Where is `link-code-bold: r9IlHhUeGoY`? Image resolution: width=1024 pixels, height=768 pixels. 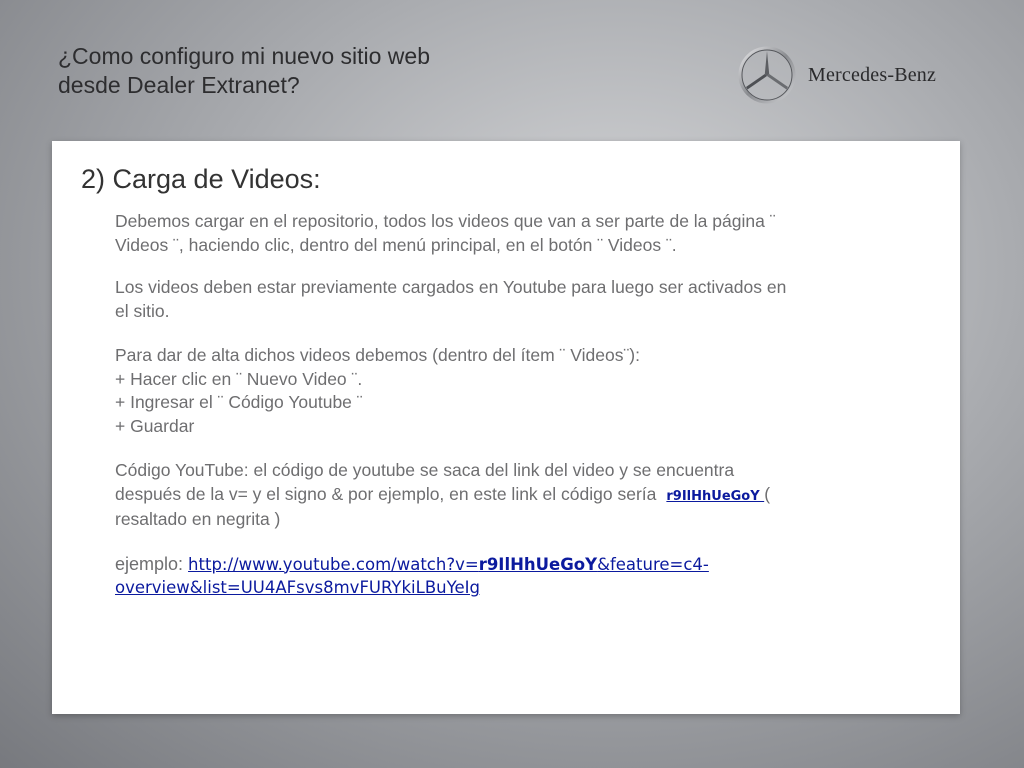 link-code-bold: r9IlHhUeGoY is located at coordinates (538, 564).